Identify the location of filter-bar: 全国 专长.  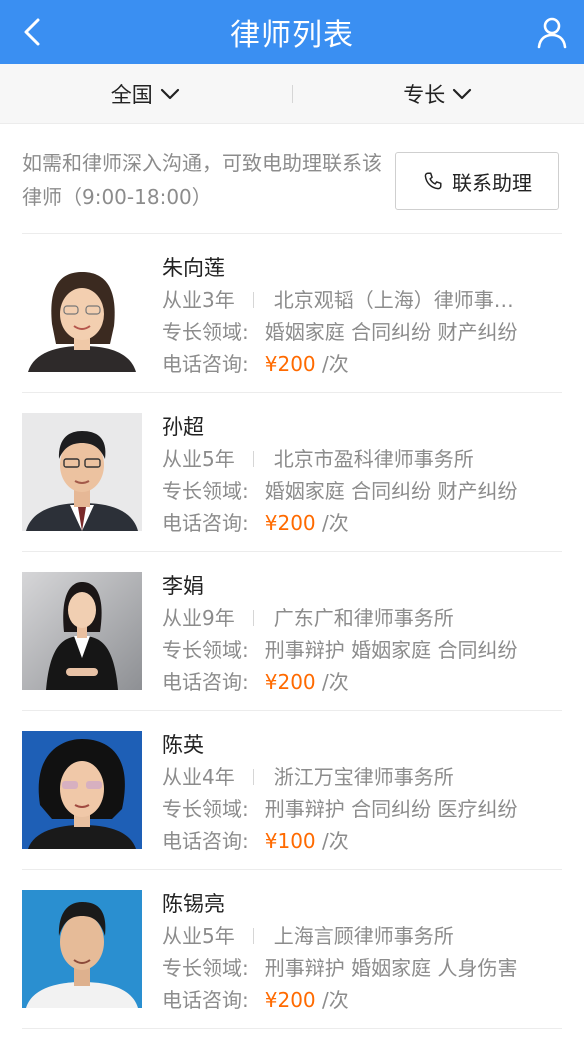
(292, 94).